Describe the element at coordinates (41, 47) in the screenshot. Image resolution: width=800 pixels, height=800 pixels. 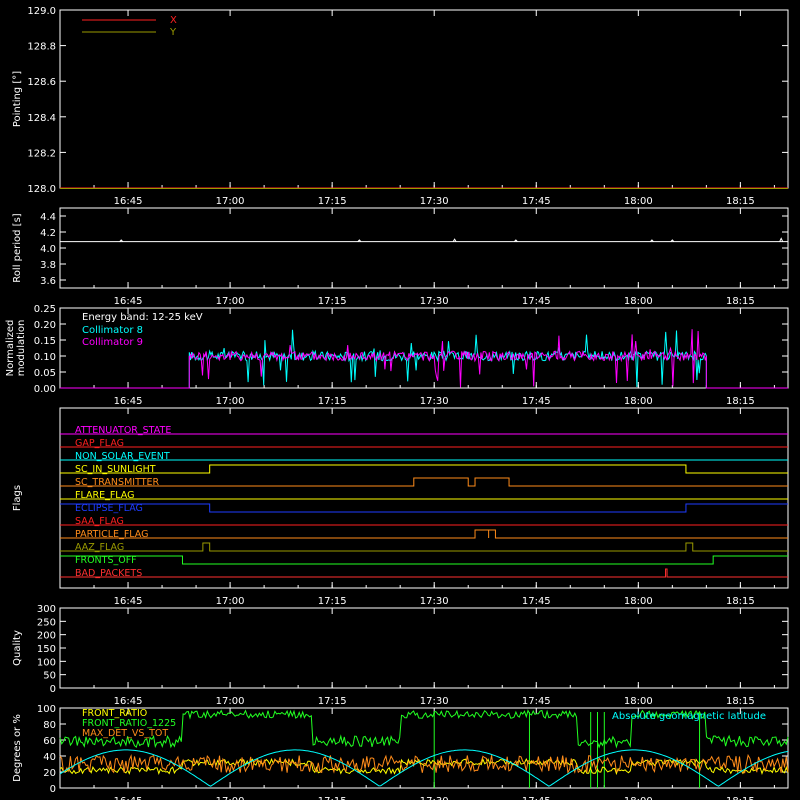
I see `y-tick-label: 128.8` at that location.